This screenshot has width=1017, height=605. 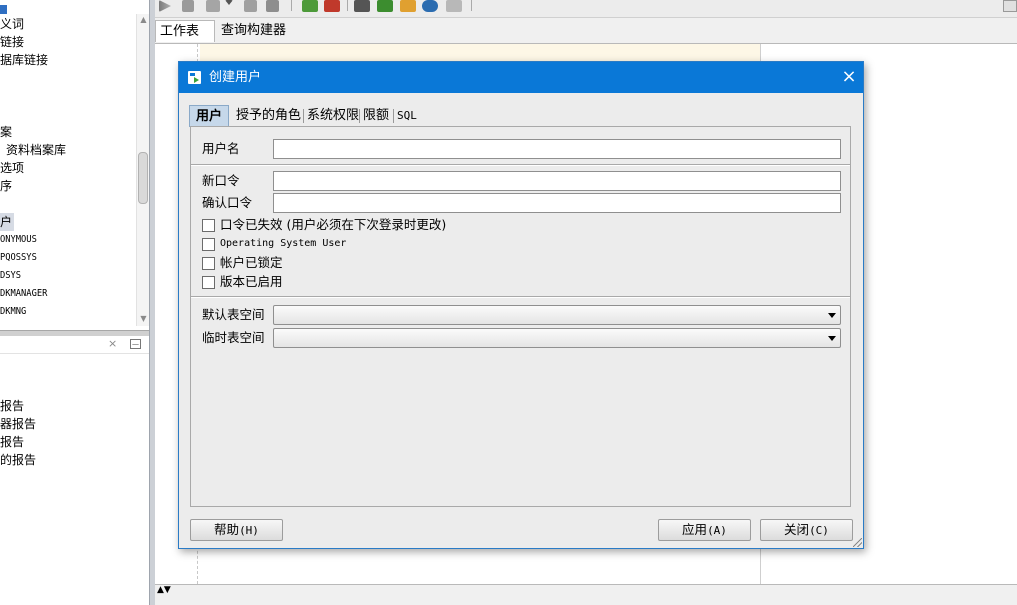 What do you see at coordinates (1010, 6) in the screenshot?
I see `connection-selector-icon` at bounding box center [1010, 6].